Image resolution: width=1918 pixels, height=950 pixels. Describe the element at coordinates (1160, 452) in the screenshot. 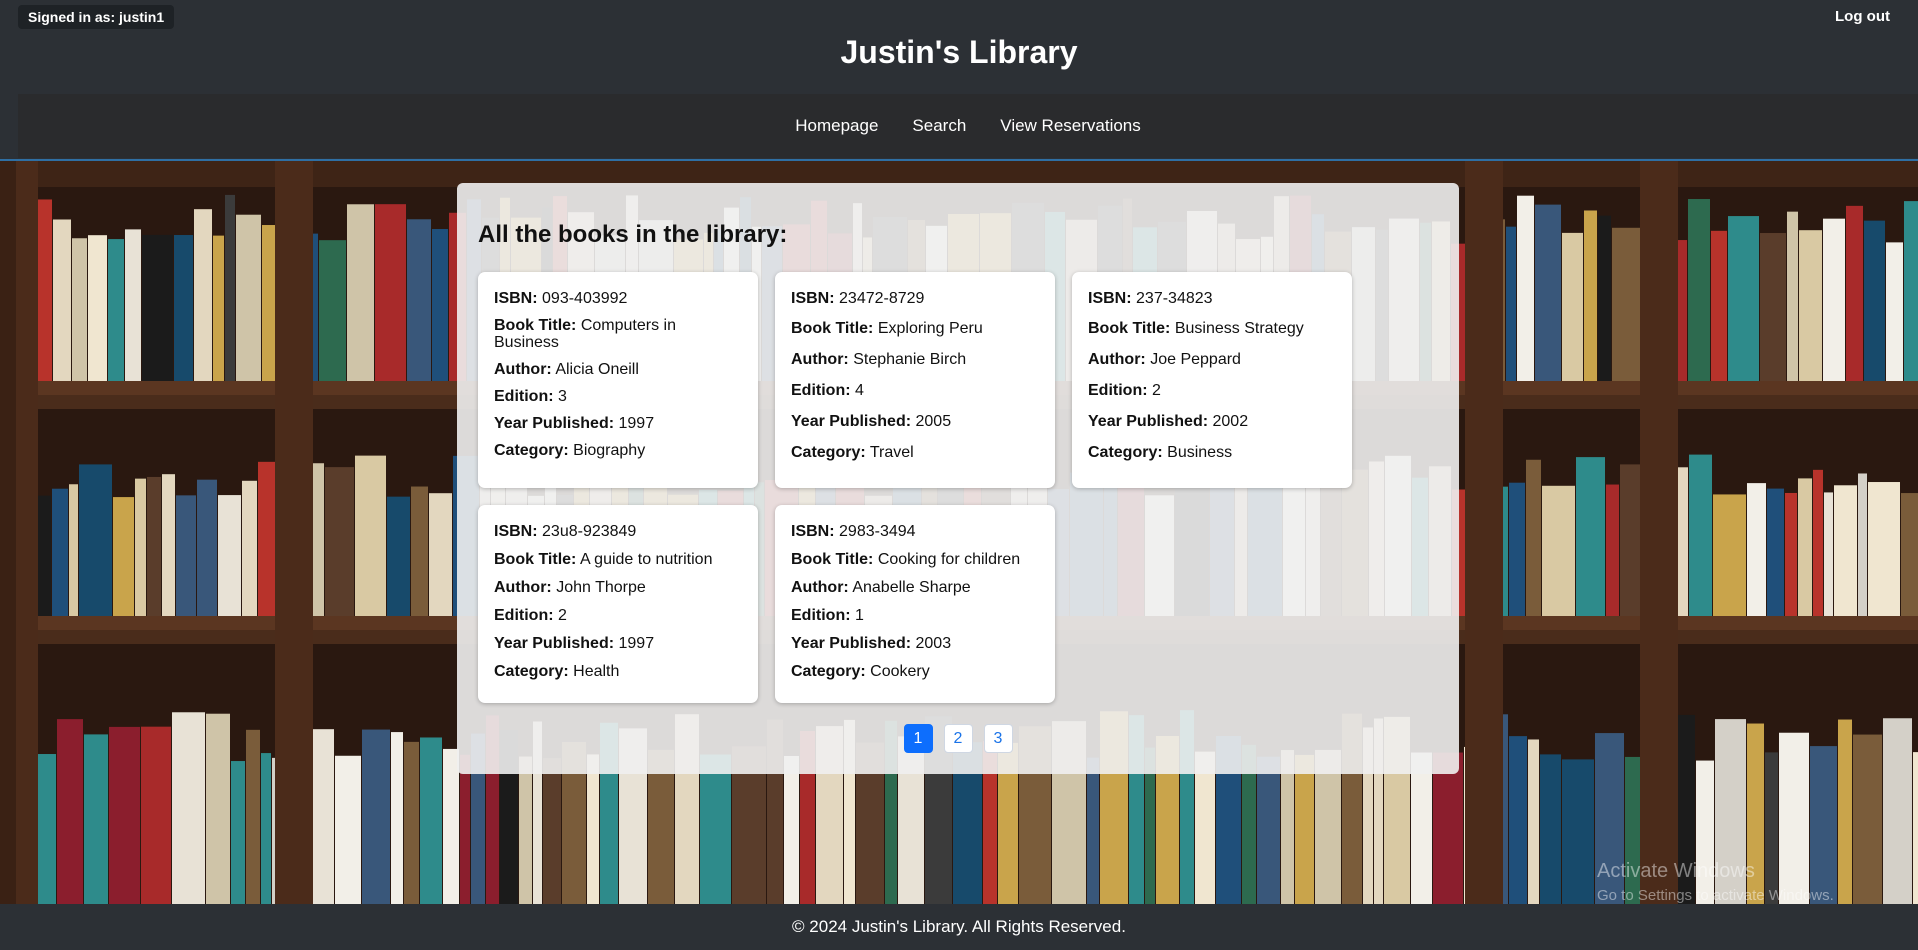

I see `book-category: Category: Business` at that location.